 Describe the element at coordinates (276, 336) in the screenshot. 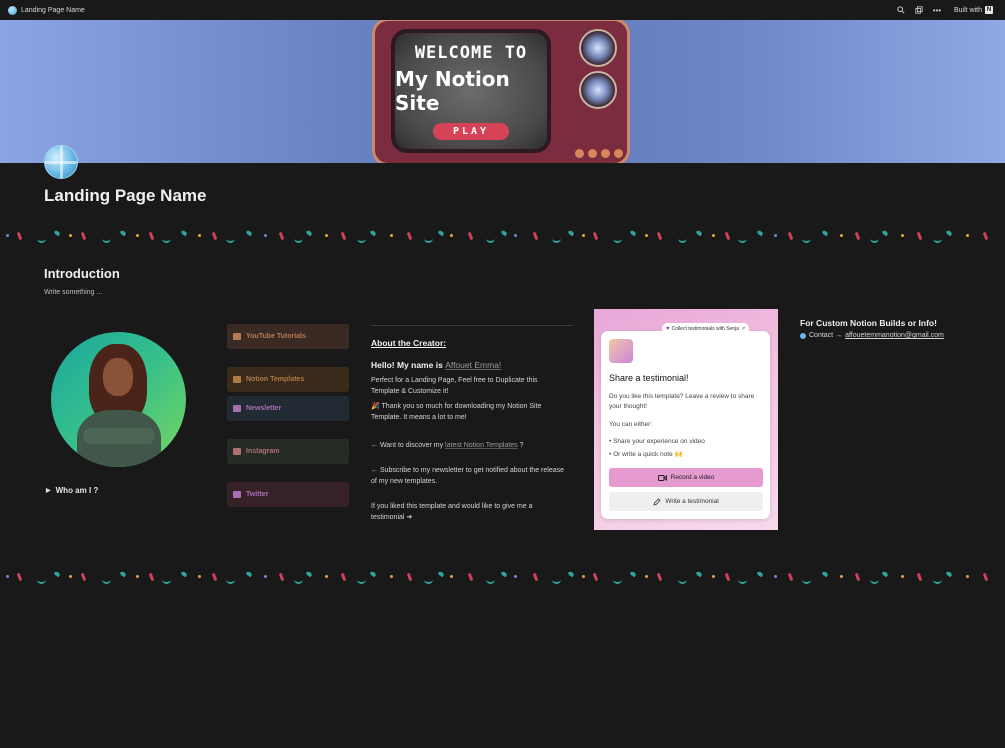

I see `button-label: YouTube Tutorials` at that location.